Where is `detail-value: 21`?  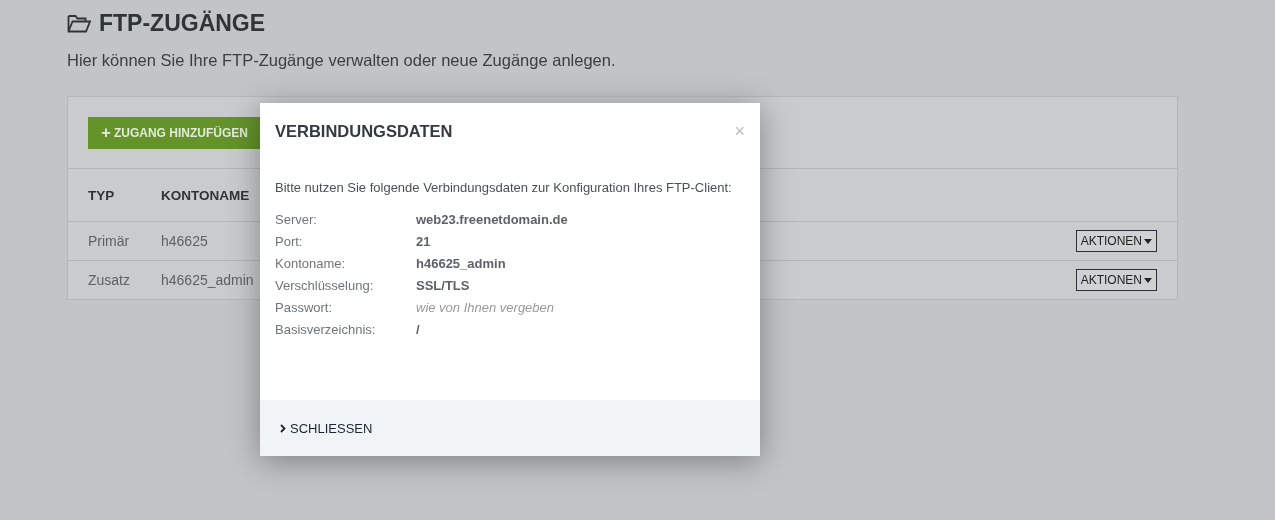 detail-value: 21 is located at coordinates (423, 242).